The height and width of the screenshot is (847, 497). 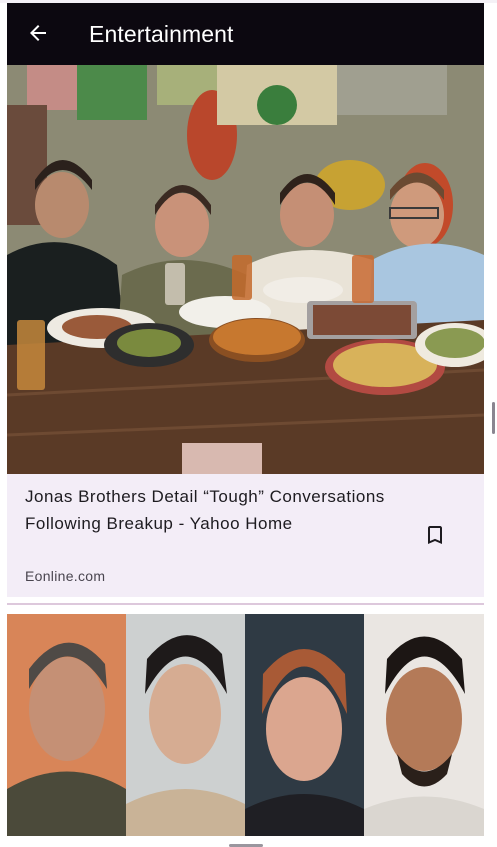 I want to click on app-bar: Entertainment, so click(x=245, y=34).